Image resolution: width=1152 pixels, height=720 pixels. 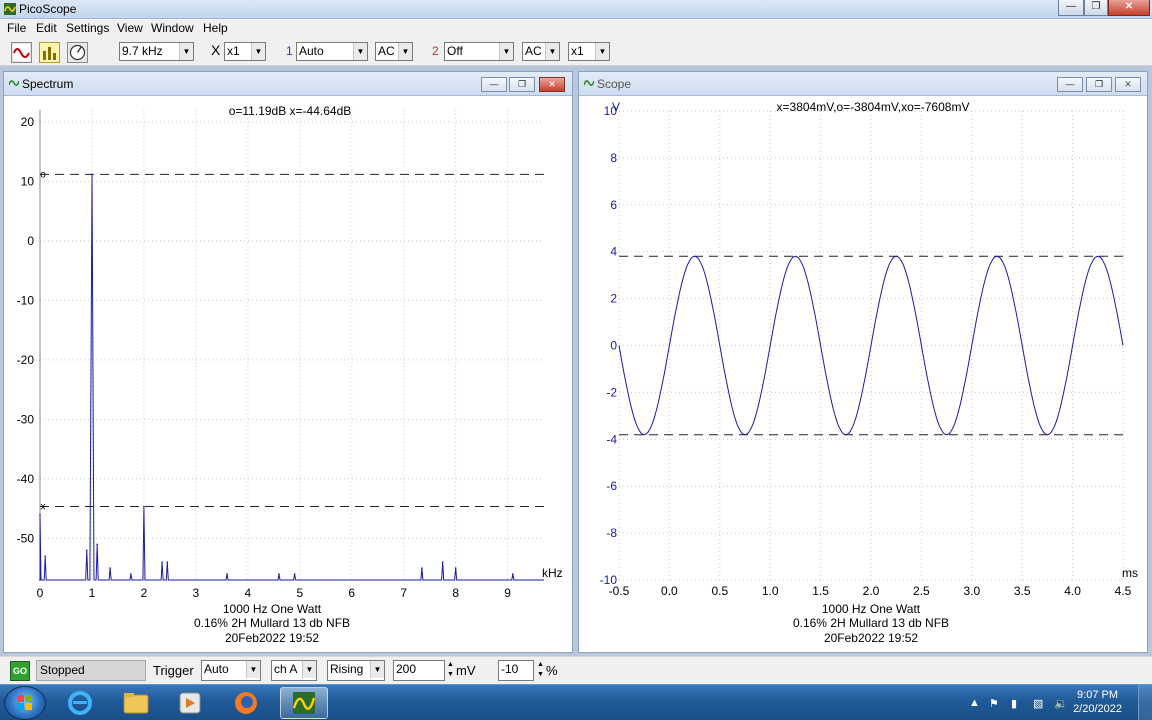 What do you see at coordinates (1123, 591) in the screenshot?
I see `scope-x-tick: 4.5` at bounding box center [1123, 591].